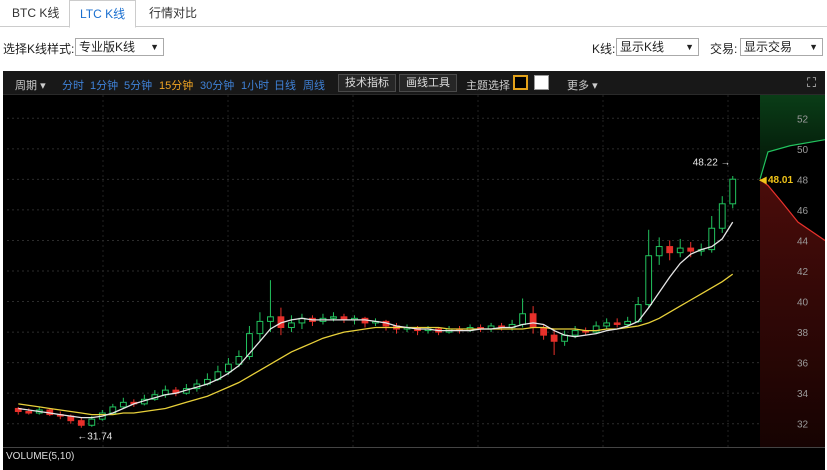 The image size is (827, 470). Describe the element at coordinates (763, 180) in the screenshot. I see `current-price-arrow: ◀` at that location.